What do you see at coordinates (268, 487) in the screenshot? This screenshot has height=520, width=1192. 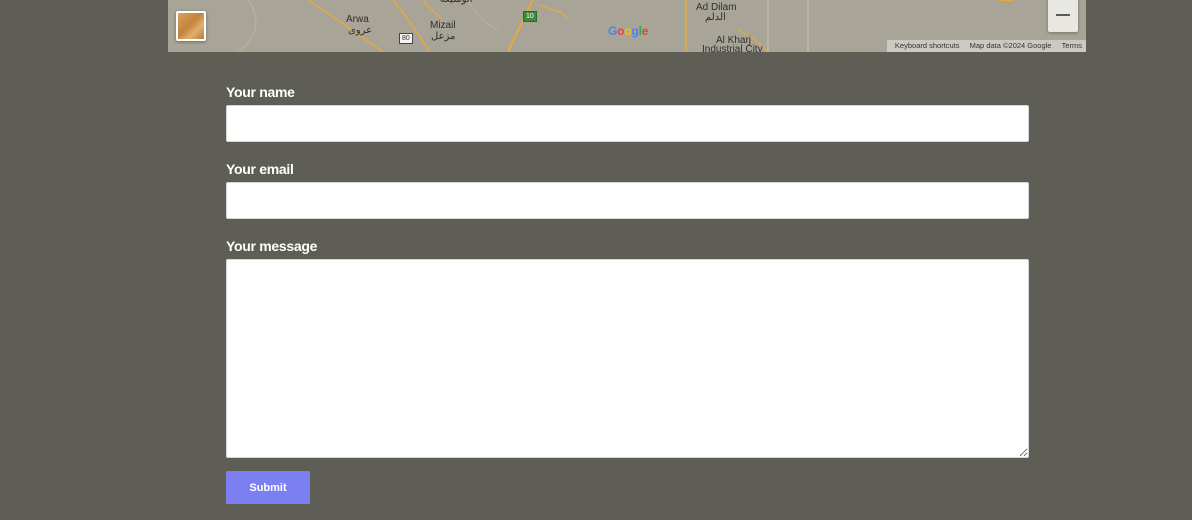 I see `submit-button: Submit` at bounding box center [268, 487].